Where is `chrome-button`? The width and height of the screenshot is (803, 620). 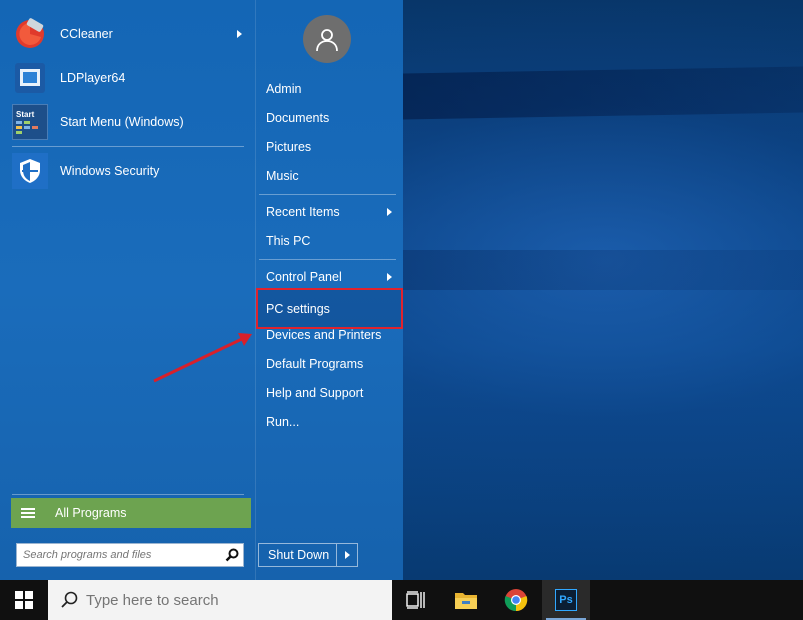
chrome-button is located at coordinates (516, 600).